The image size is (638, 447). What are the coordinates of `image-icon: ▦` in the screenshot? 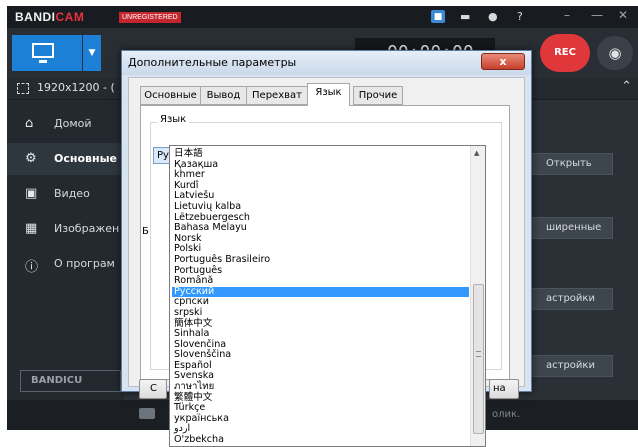 It's located at (31, 228).